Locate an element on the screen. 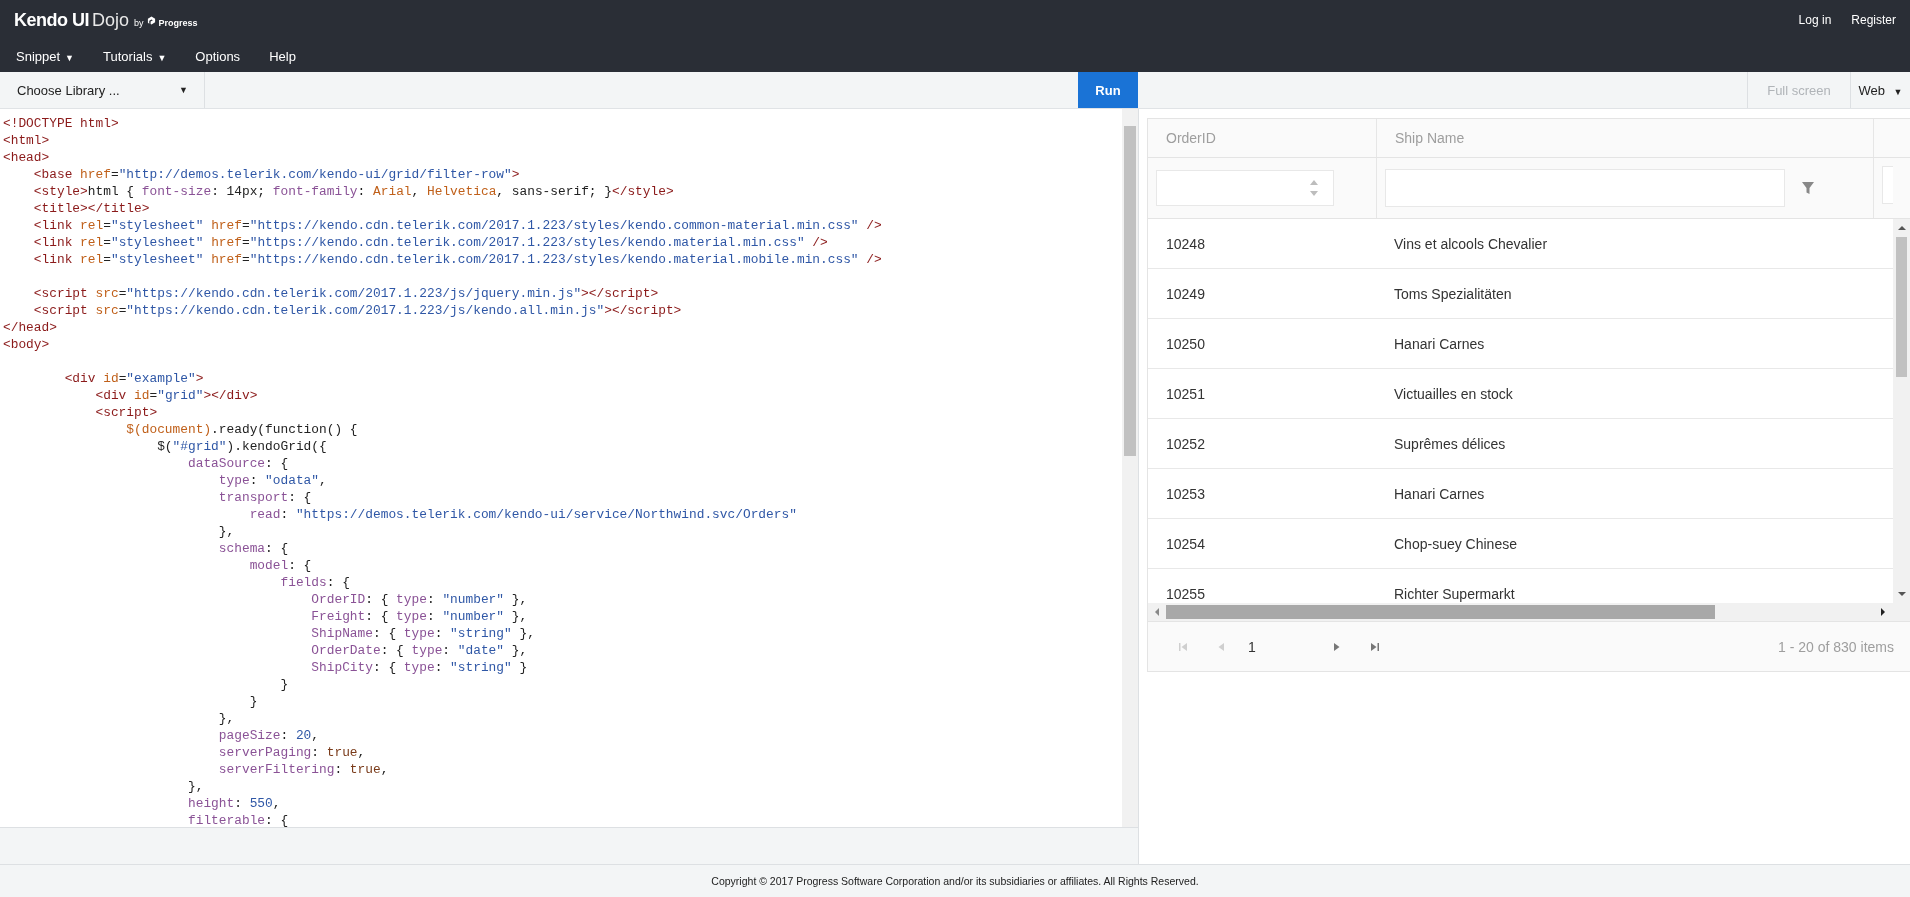  code-line: serverPaging: true, is located at coordinates (292, 752).